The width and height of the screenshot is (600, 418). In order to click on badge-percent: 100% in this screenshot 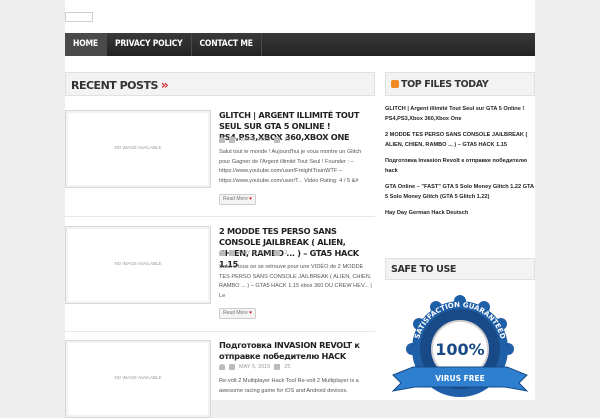, I will do `click(459, 349)`.